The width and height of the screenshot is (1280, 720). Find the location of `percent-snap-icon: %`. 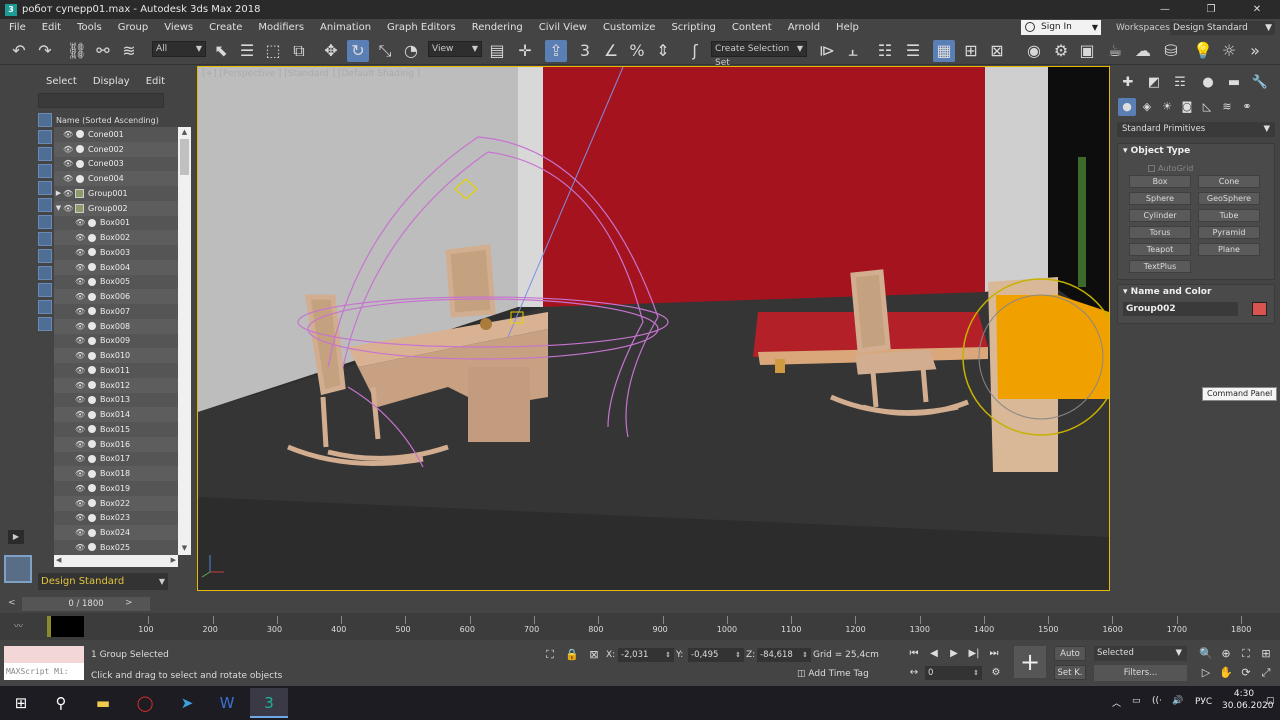

percent-snap-icon: % is located at coordinates (637, 51).